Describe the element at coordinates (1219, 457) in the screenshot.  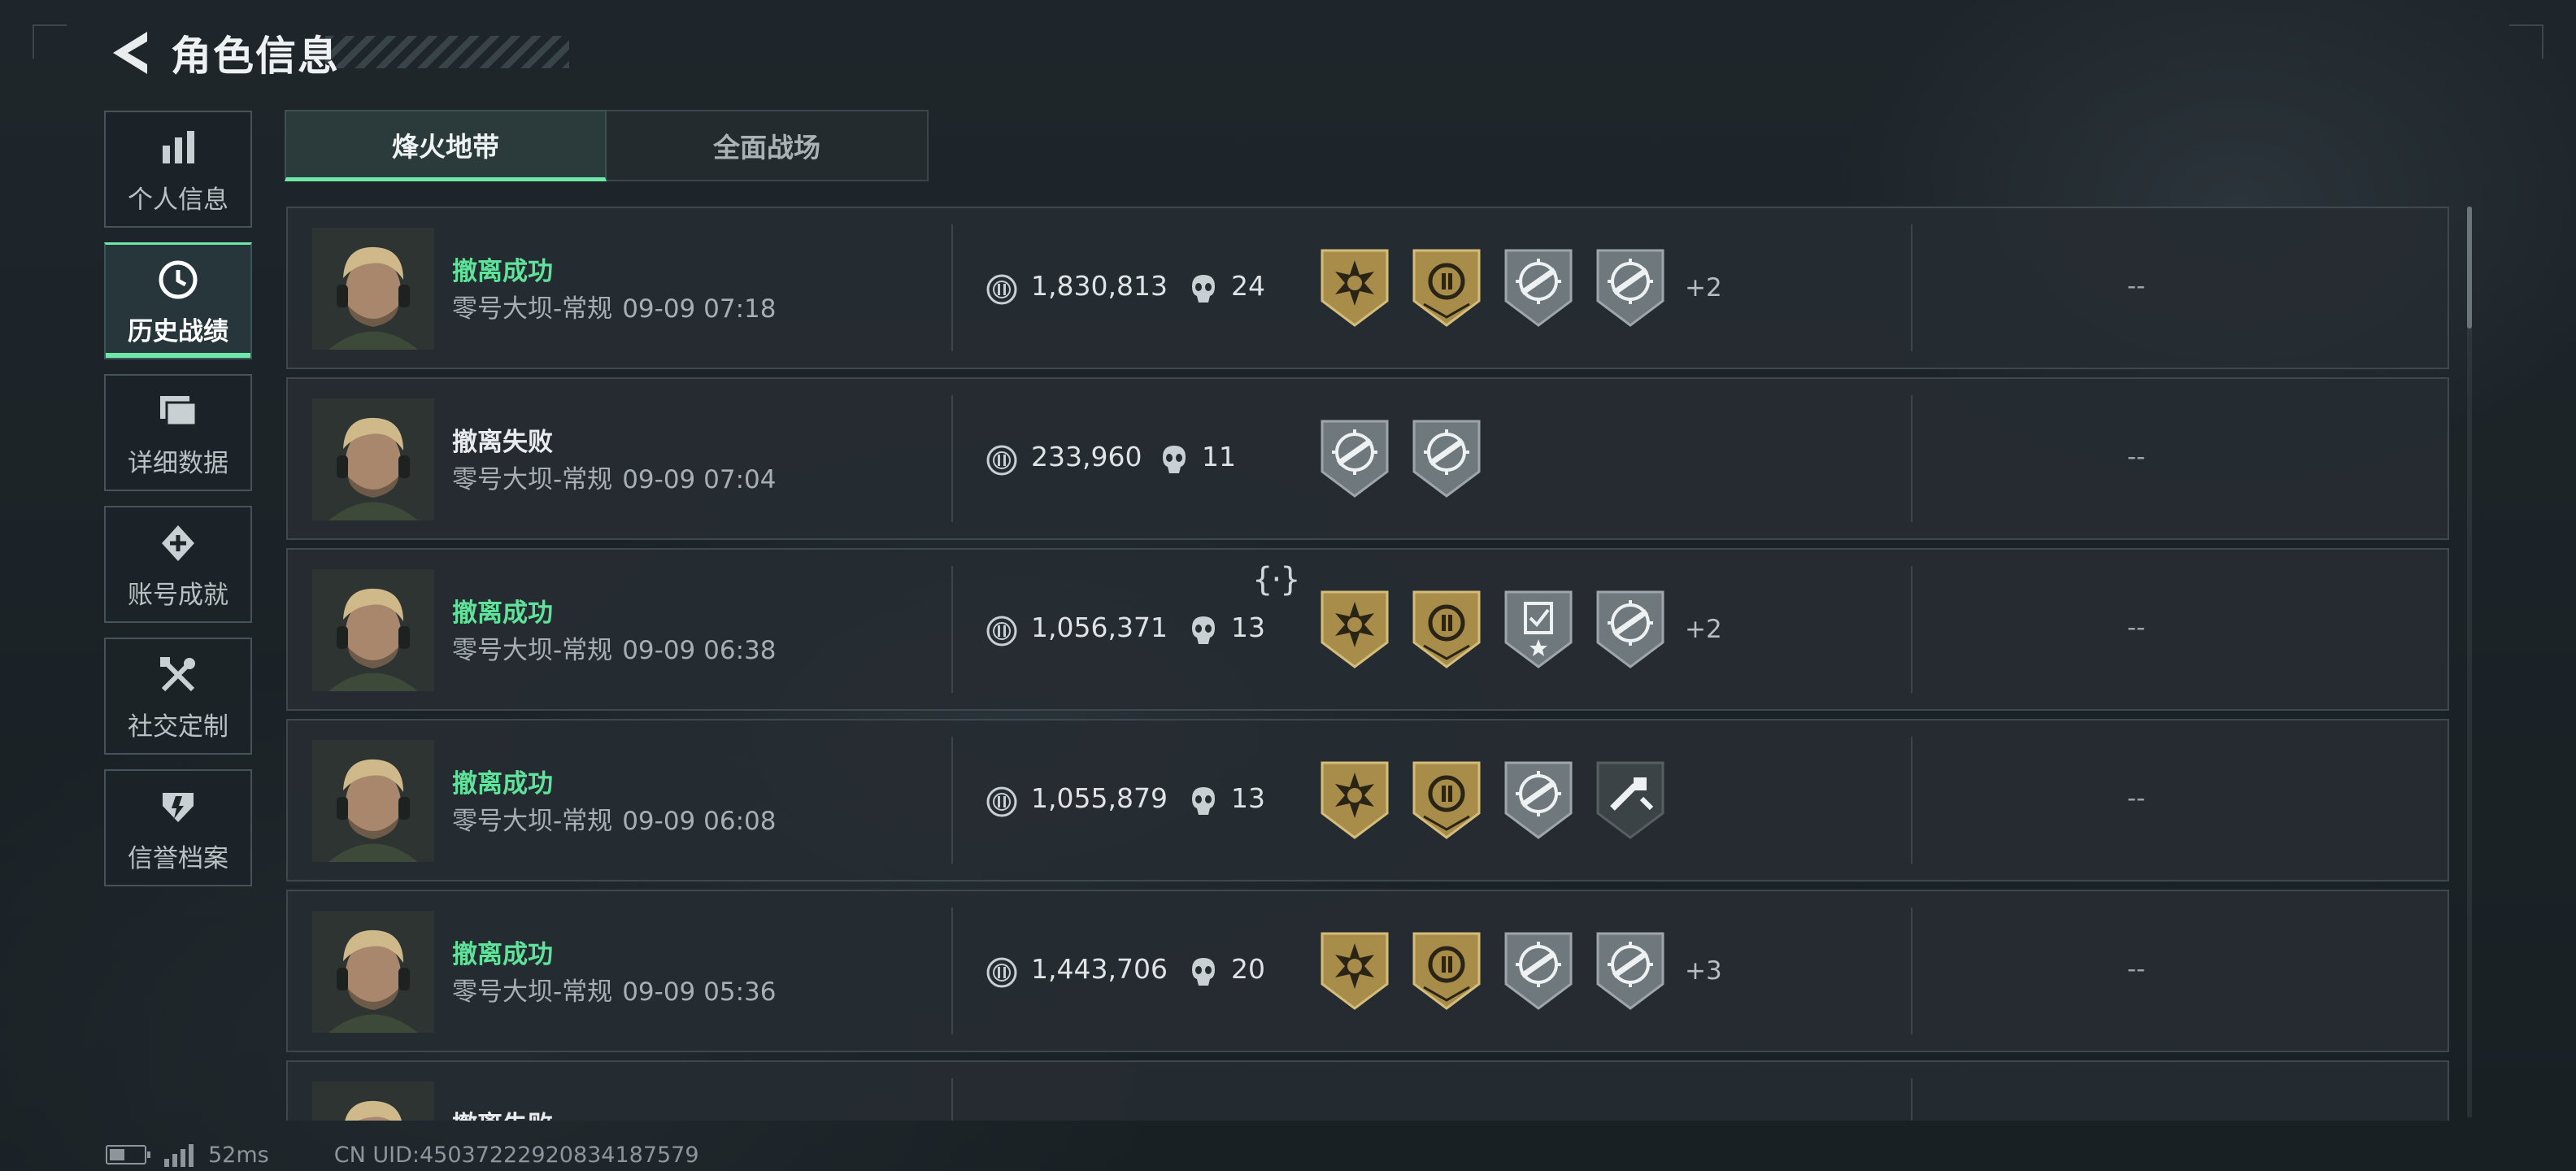
I see `kill-count: 11` at that location.